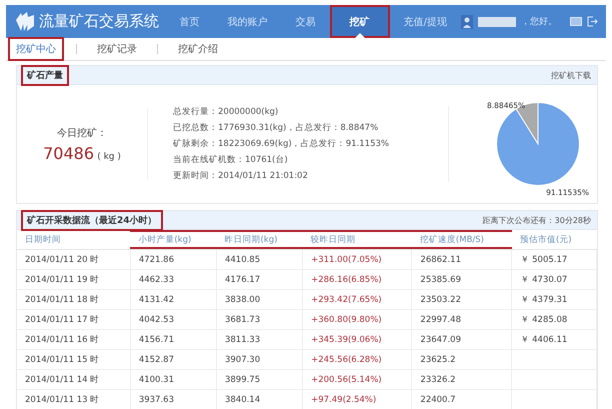 The image size is (612, 409). I want to click on table-cell: 4176.17, so click(242, 279).